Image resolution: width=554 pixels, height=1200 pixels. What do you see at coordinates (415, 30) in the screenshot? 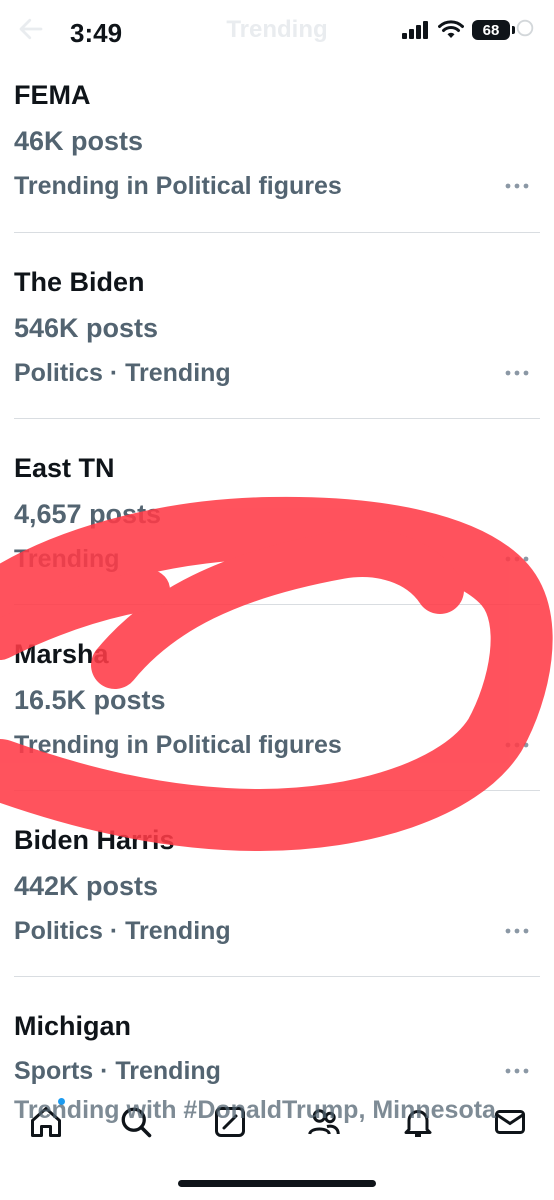
I see `cellular-signal-icon` at bounding box center [415, 30].